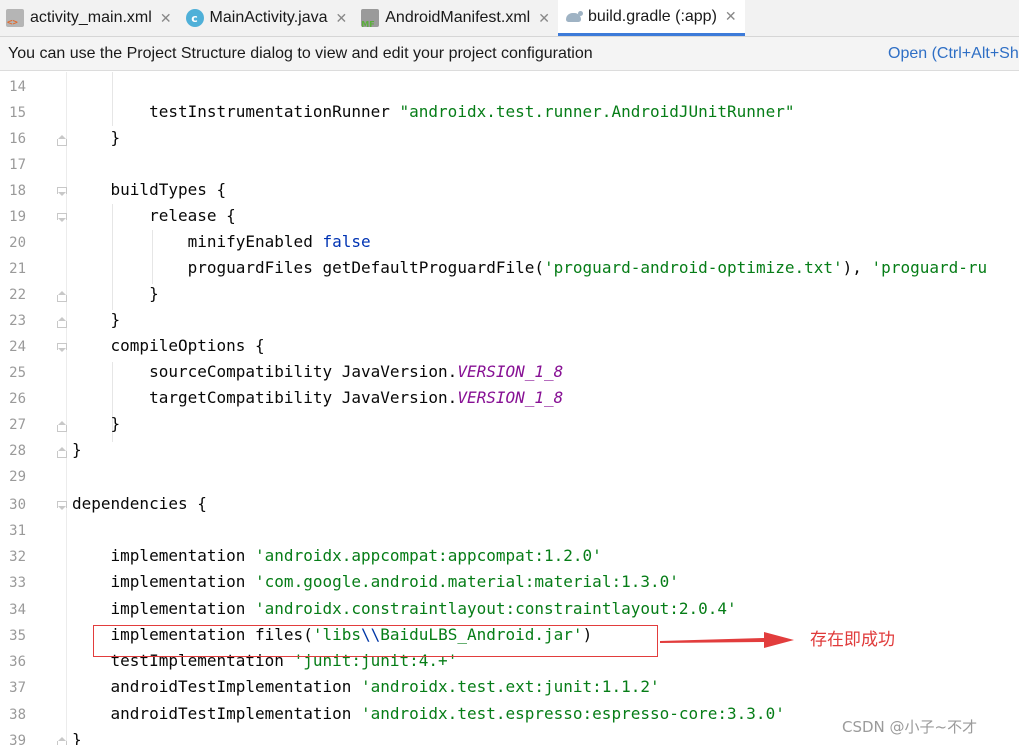 Image resolution: width=1019 pixels, height=745 pixels. Describe the element at coordinates (727, 640) in the screenshot. I see `arrow-icon` at that location.